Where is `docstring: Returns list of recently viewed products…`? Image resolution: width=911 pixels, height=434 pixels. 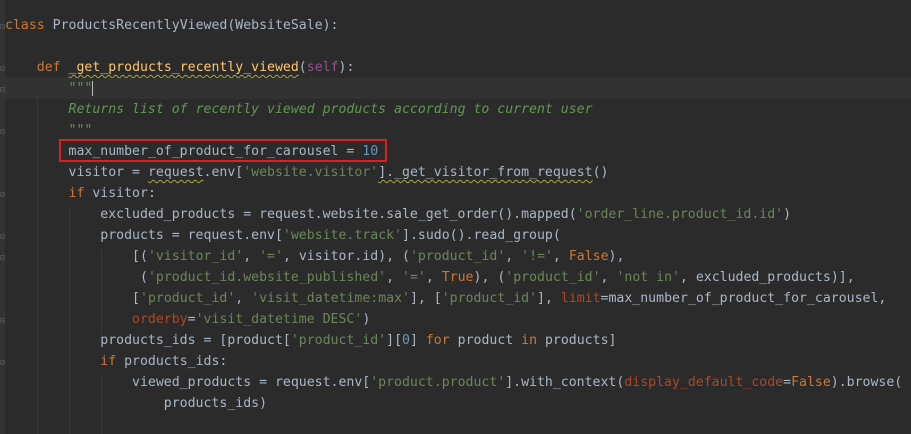
docstring: Returns list of recently viewed products… is located at coordinates (330, 109).